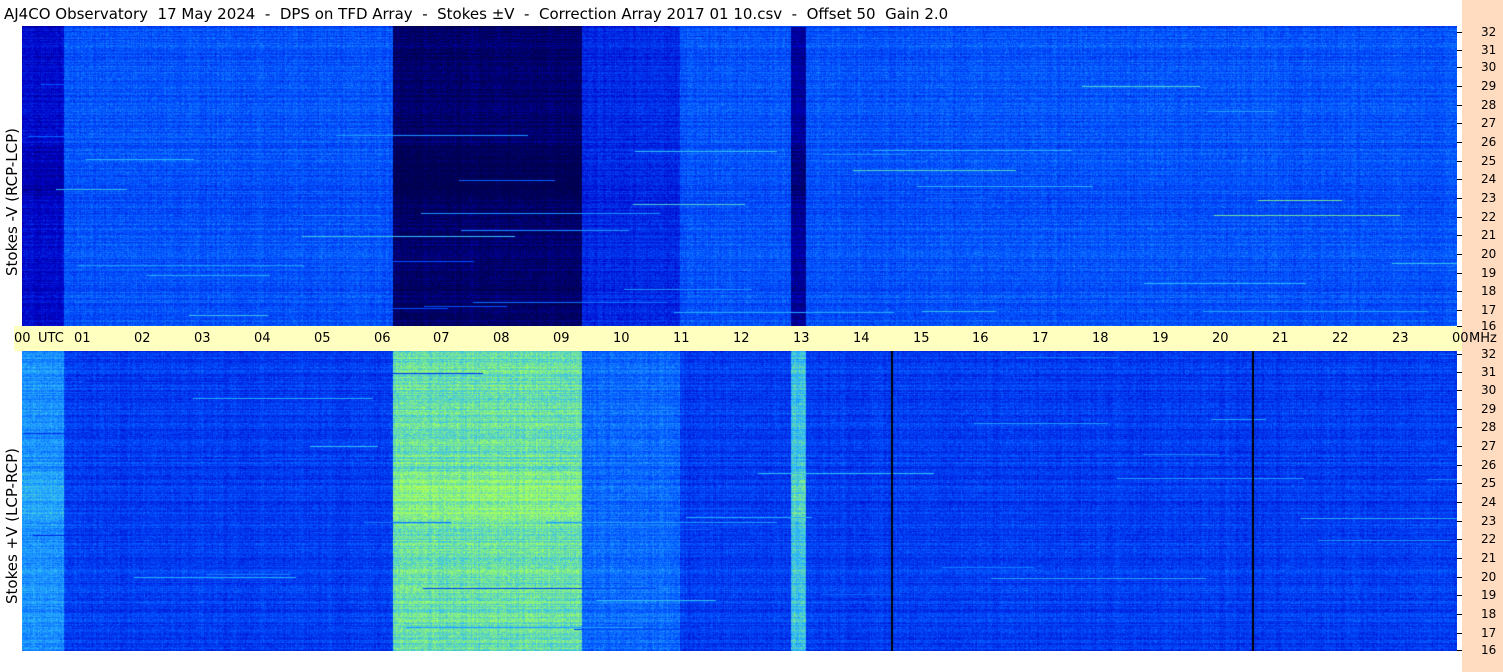 Image resolution: width=1503 pixels, height=672 pixels. What do you see at coordinates (1220, 338) in the screenshot?
I see `time-label-20: 20` at bounding box center [1220, 338].